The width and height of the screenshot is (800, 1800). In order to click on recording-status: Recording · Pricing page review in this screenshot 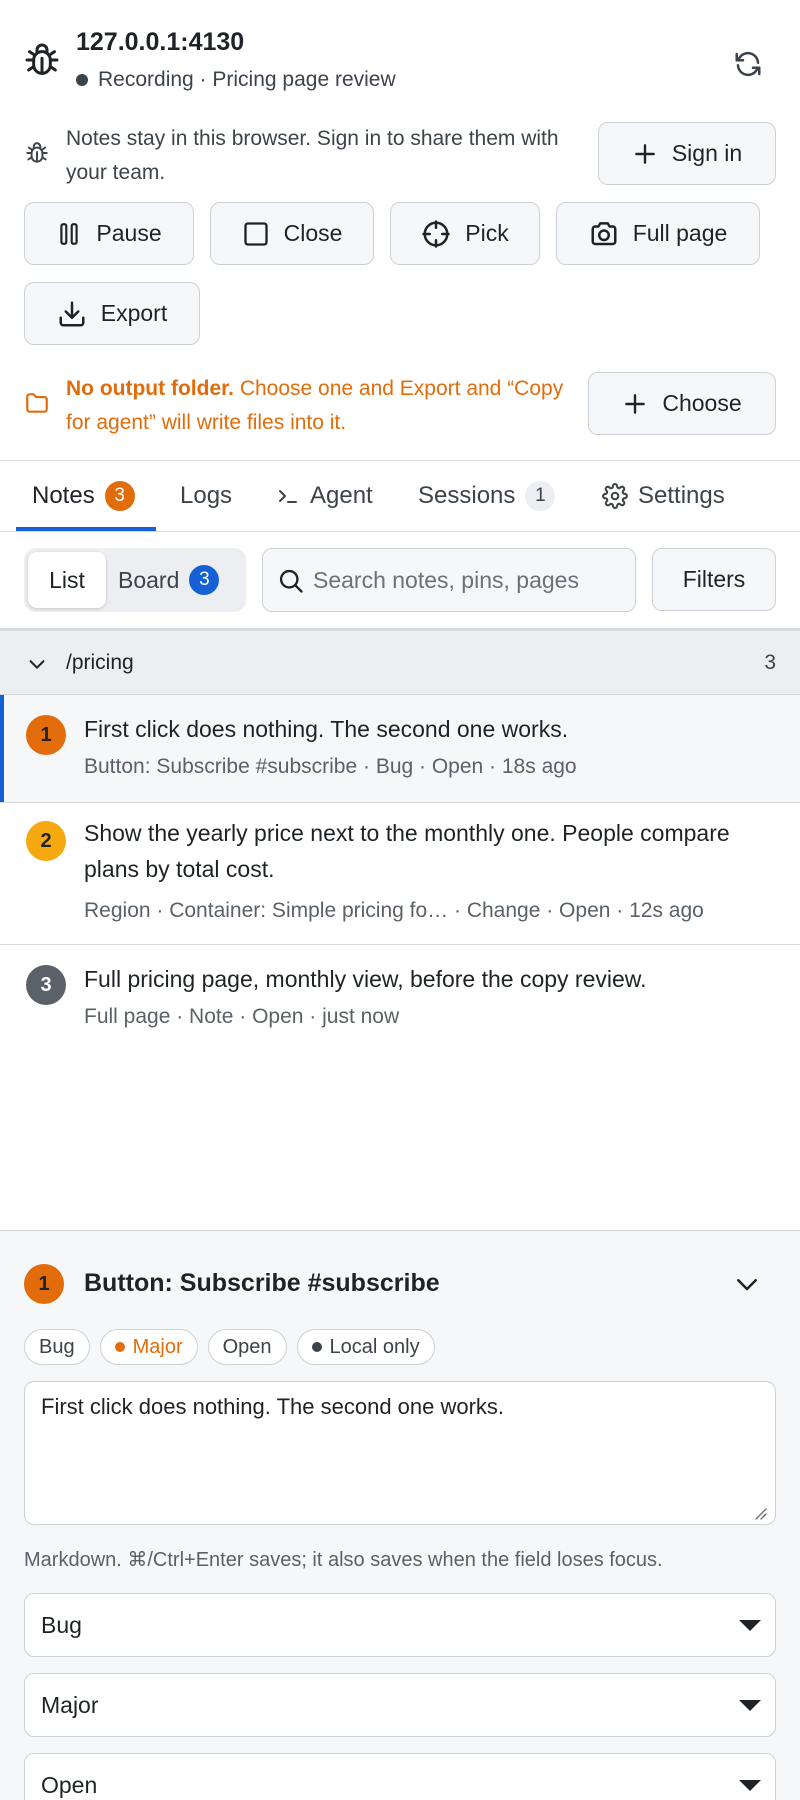, I will do `click(236, 80)`.